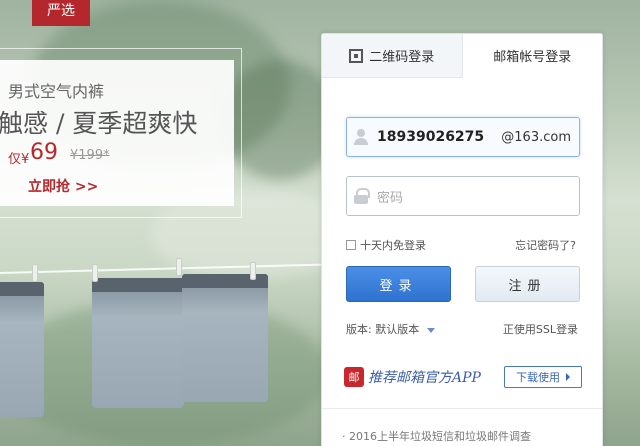 This screenshot has height=446, width=640. I want to click on brand-tag: 严选, so click(61, 13).